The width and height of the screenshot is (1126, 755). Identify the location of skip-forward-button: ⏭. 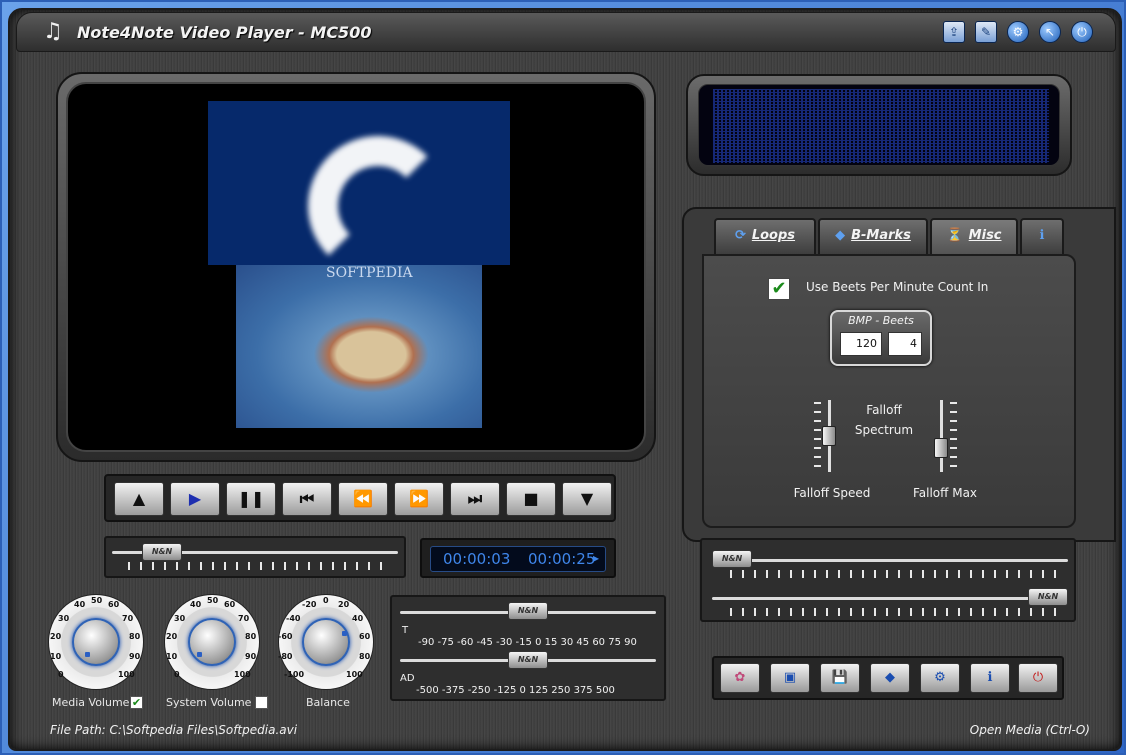
(475, 499).